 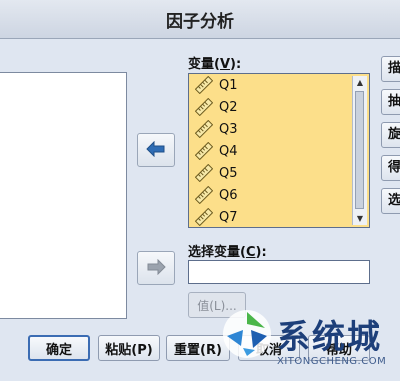 I want to click on descriptives-button: 描, so click(x=390, y=69).